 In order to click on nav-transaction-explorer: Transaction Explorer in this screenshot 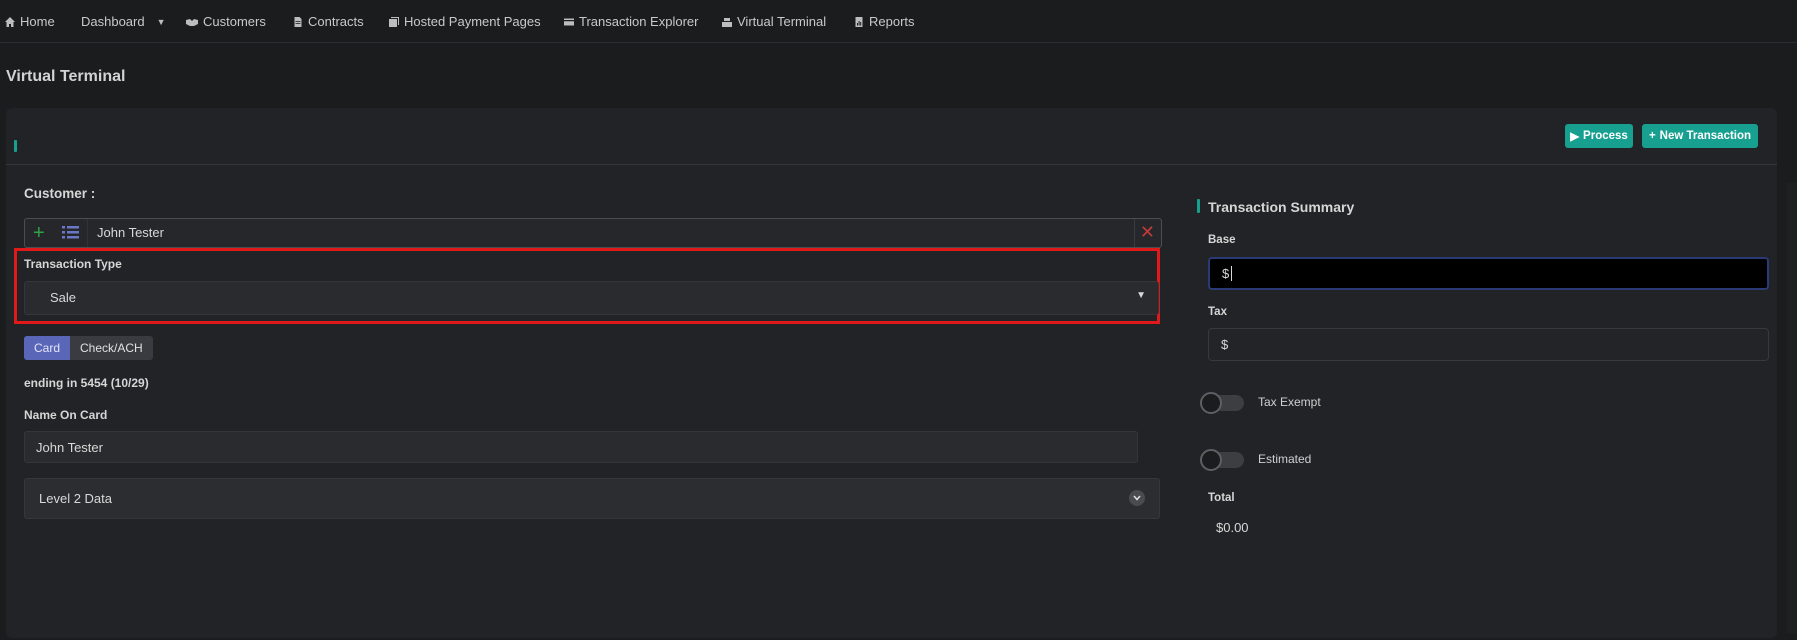, I will do `click(630, 21)`.